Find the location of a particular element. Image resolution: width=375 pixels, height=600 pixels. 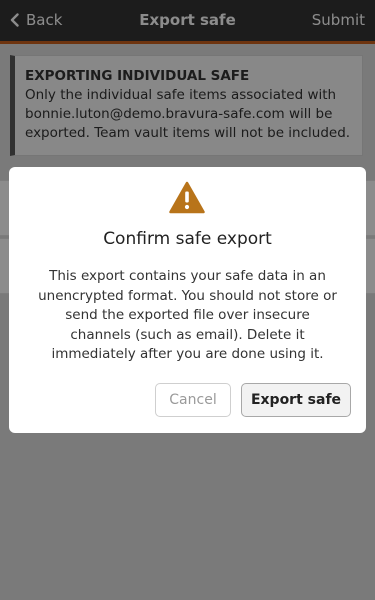

dialog-title: Confirm safe export is located at coordinates (187, 239).